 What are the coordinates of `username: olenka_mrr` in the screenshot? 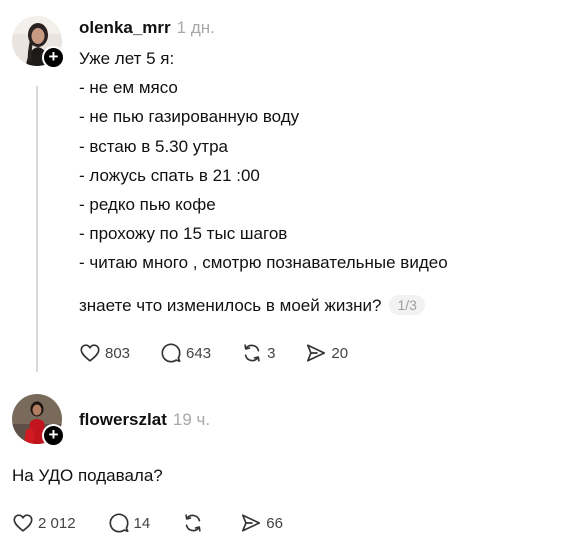 It's located at (125, 27).